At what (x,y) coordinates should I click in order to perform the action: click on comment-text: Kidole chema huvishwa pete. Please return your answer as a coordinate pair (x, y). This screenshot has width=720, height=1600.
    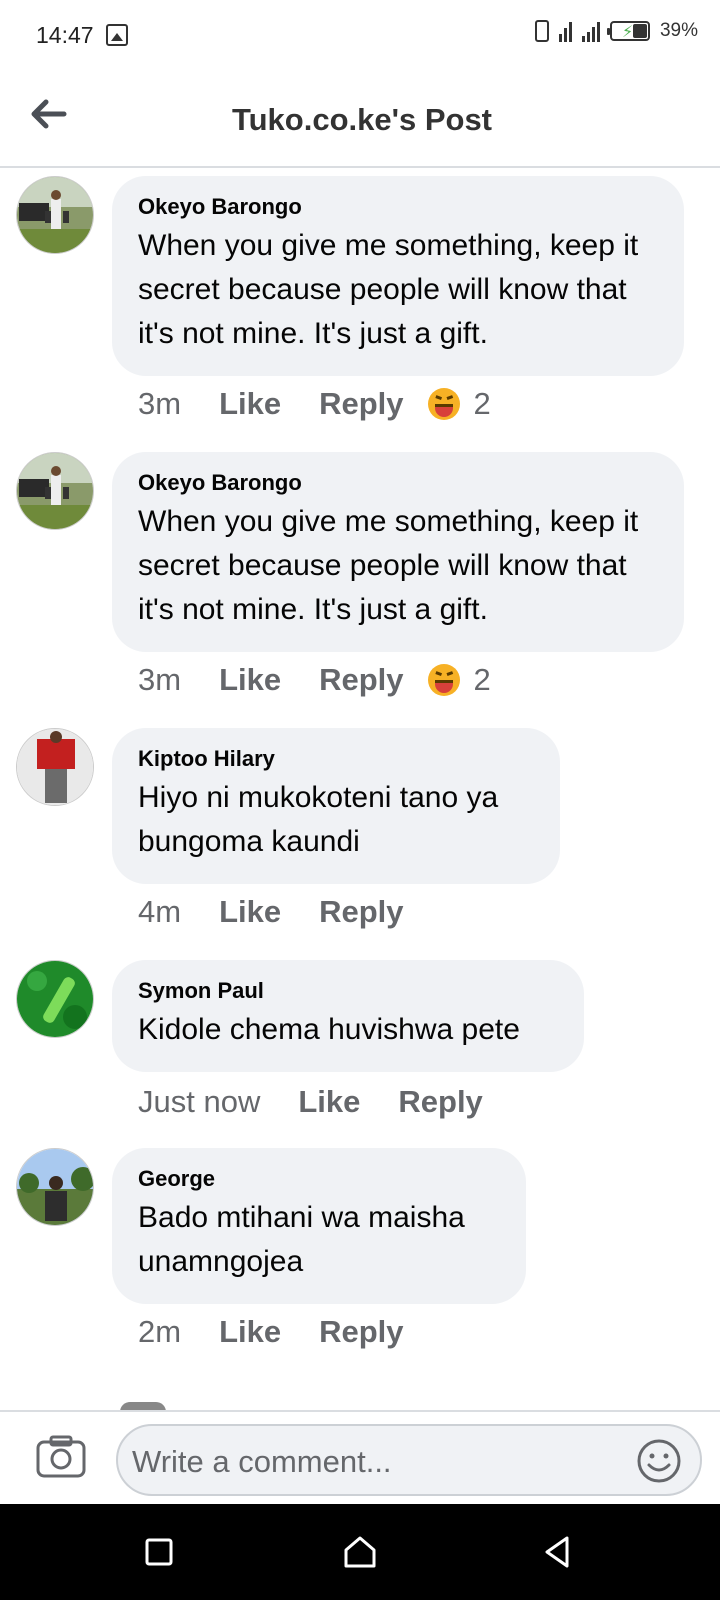
    Looking at the image, I should click on (329, 1029).